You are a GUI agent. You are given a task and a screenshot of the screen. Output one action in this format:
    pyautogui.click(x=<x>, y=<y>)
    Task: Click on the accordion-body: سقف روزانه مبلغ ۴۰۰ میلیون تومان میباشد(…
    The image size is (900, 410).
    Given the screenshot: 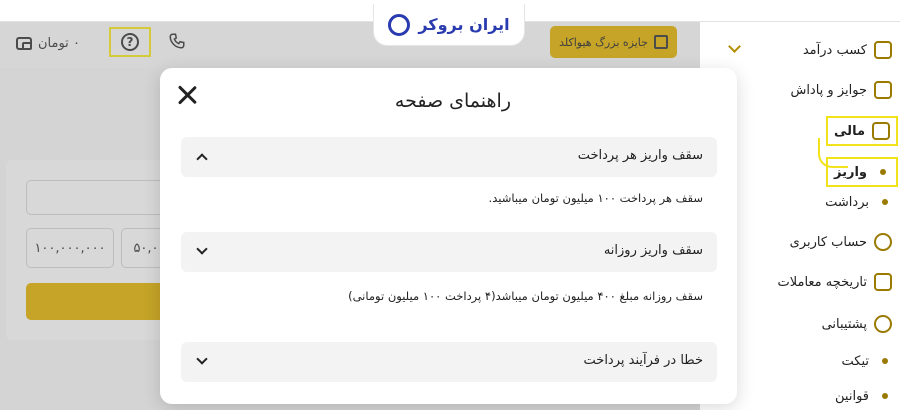 What is the action you would take?
    pyautogui.click(x=525, y=296)
    